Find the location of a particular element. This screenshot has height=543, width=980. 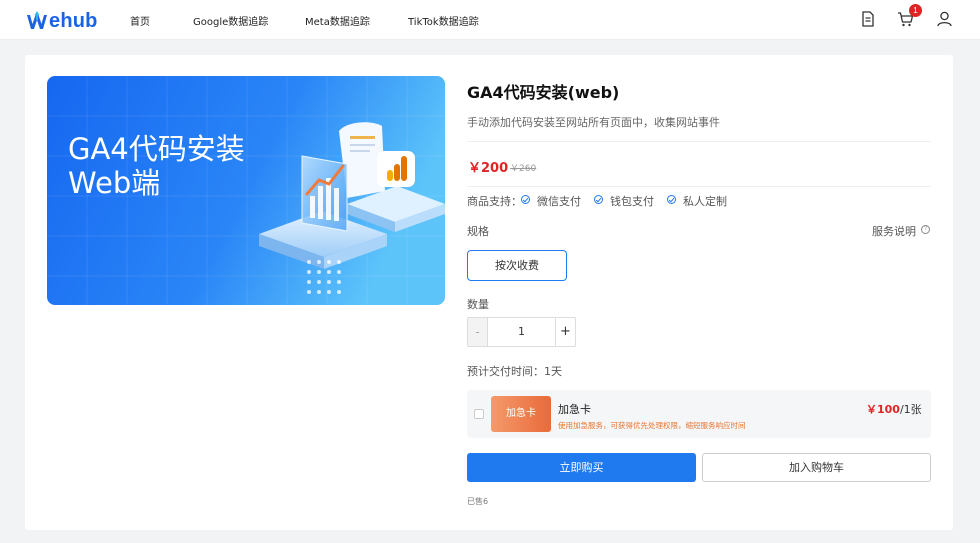

help-icon: ? is located at coordinates (925, 229).